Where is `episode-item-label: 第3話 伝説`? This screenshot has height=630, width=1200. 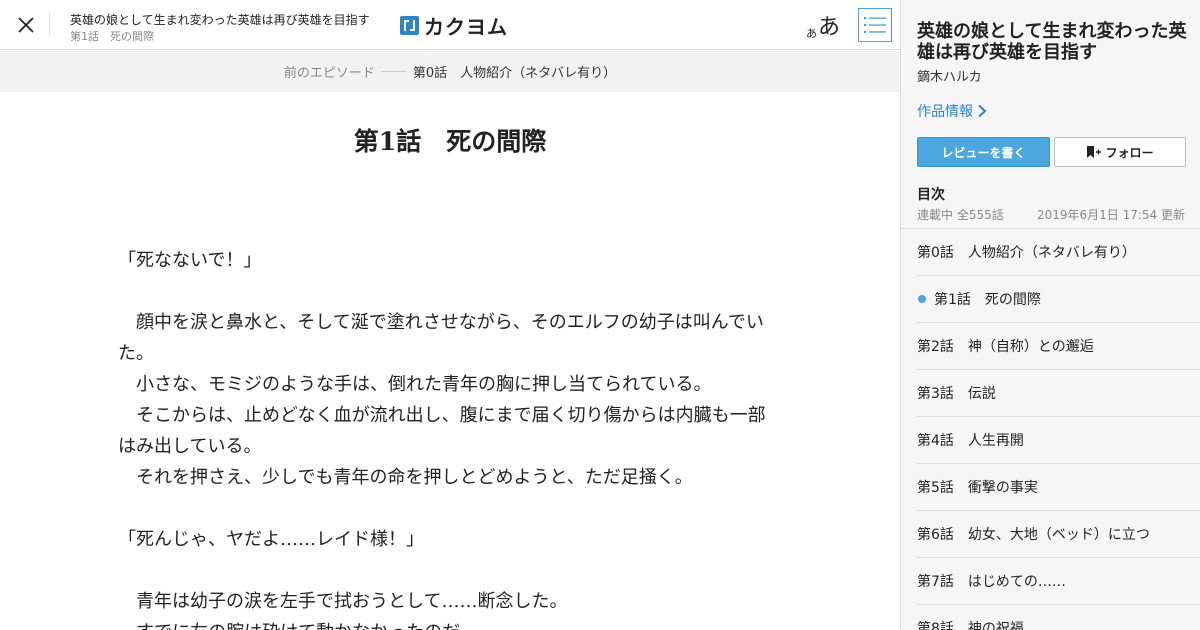
episode-item-label: 第3話 伝説 is located at coordinates (956, 394).